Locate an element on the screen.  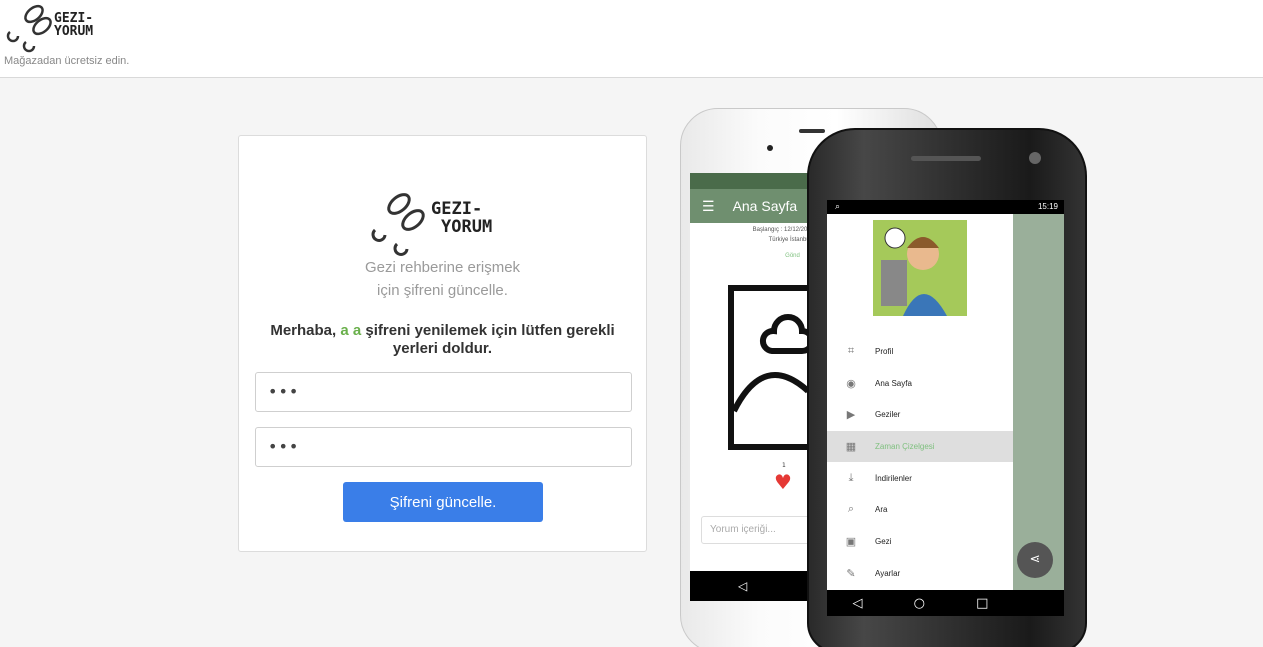
menu-item-geziler: ▶ Geziler is located at coordinates (920, 414).